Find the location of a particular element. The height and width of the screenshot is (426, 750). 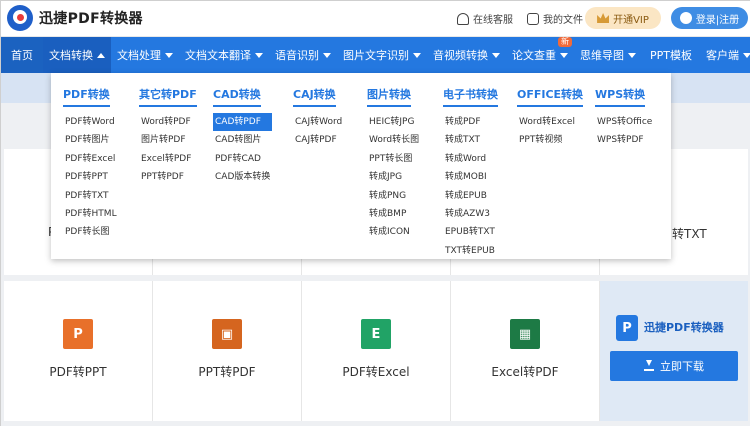

tool-card-pdf-to-excel: E PDF转Excel is located at coordinates (376, 351).